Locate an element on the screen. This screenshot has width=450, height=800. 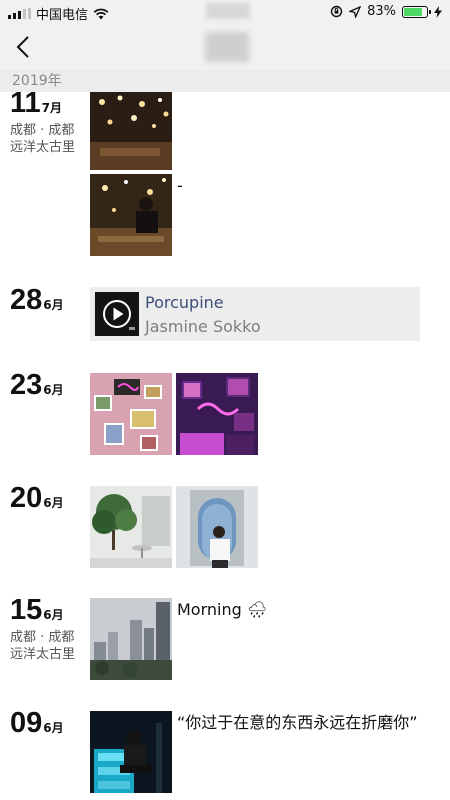
date-block: 286月 is located at coordinates (50, 300).